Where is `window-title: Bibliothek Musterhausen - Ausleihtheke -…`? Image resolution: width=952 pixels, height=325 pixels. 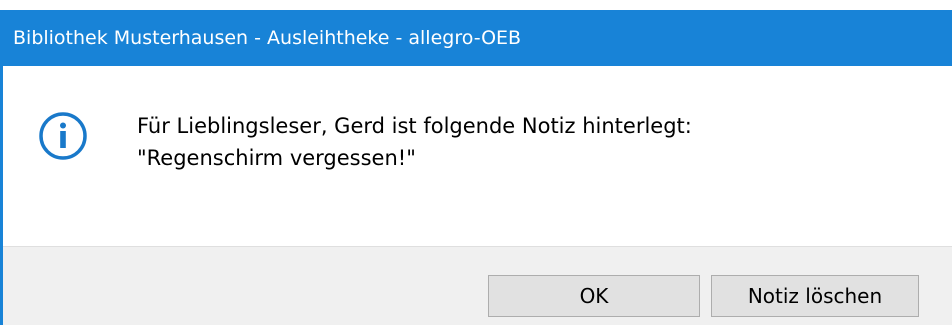
window-title: Bibliothek Musterhausen - Ausleihtheke -… is located at coordinates (267, 38).